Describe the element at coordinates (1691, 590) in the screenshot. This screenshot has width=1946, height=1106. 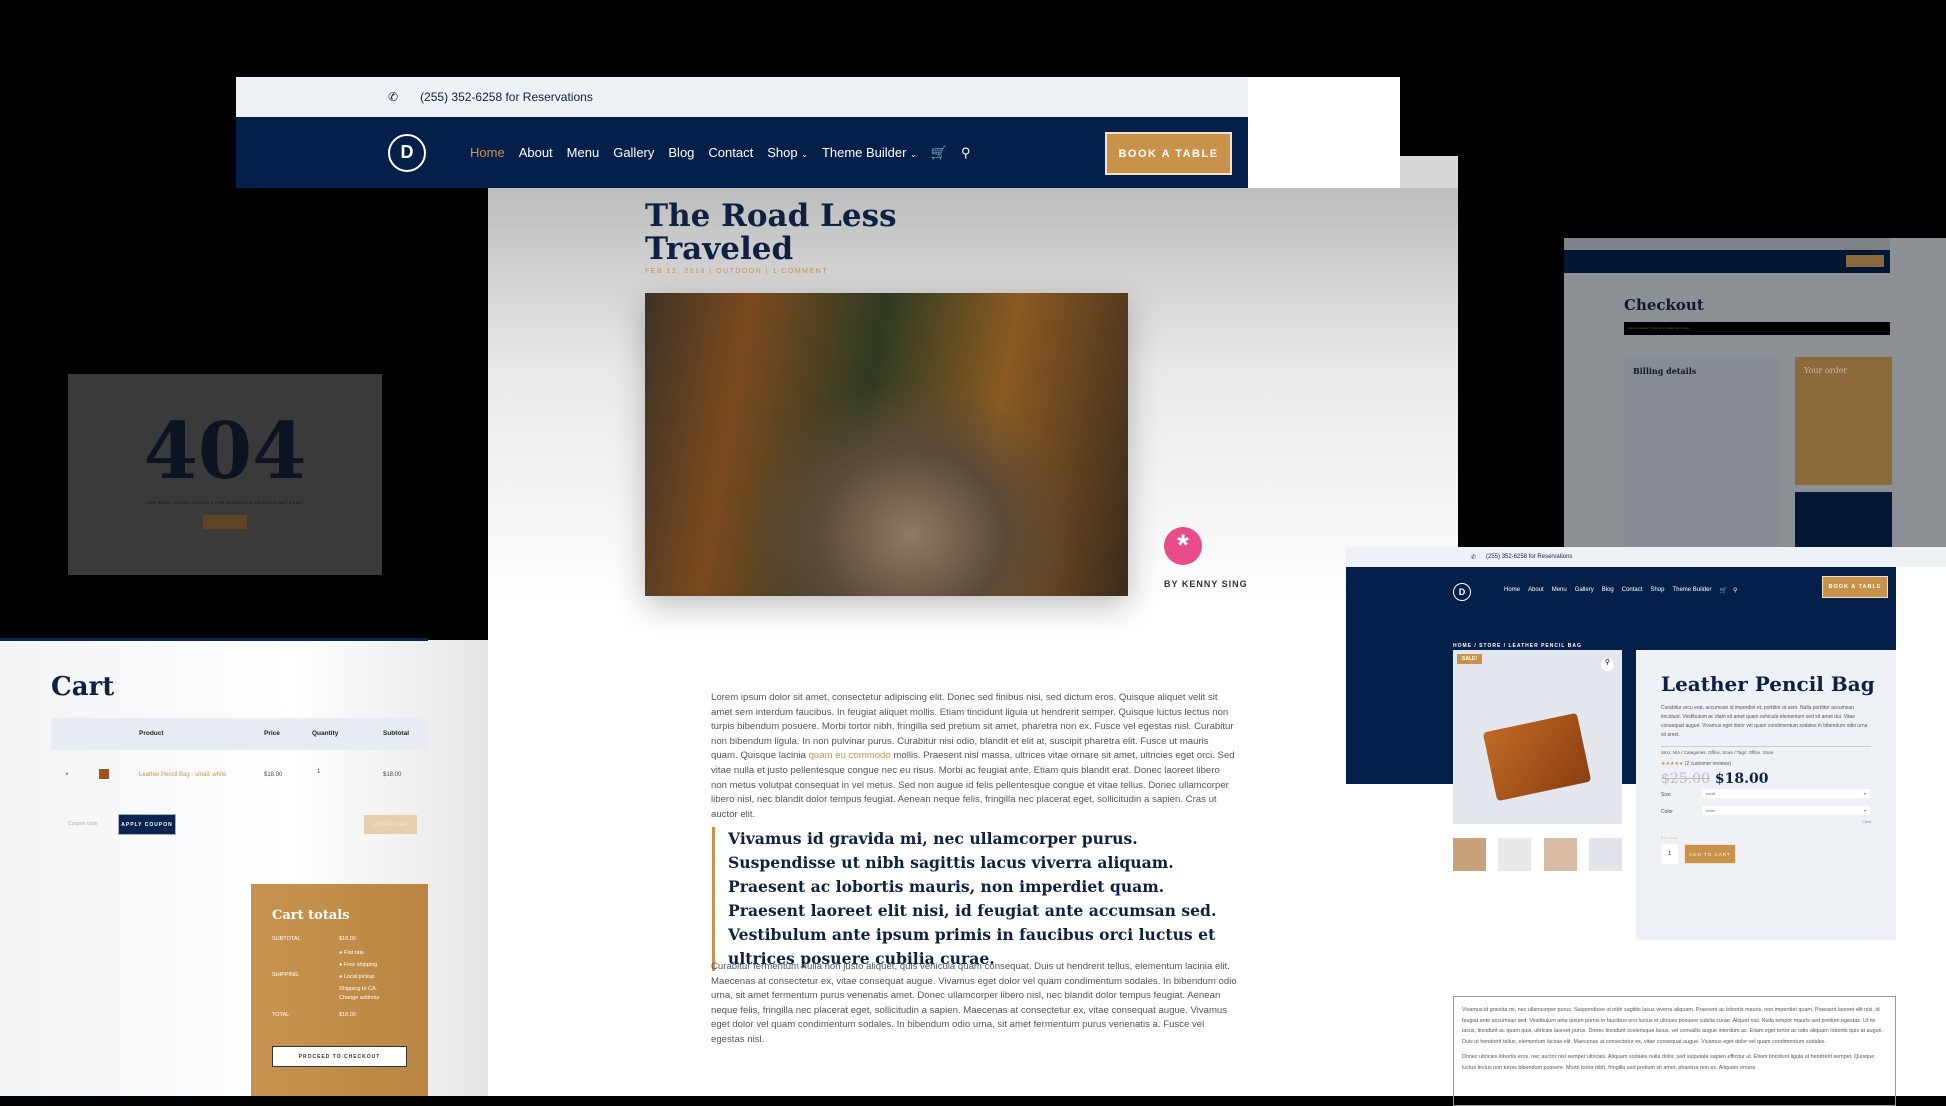
I see `nav-theme-builder: Theme Builder` at that location.